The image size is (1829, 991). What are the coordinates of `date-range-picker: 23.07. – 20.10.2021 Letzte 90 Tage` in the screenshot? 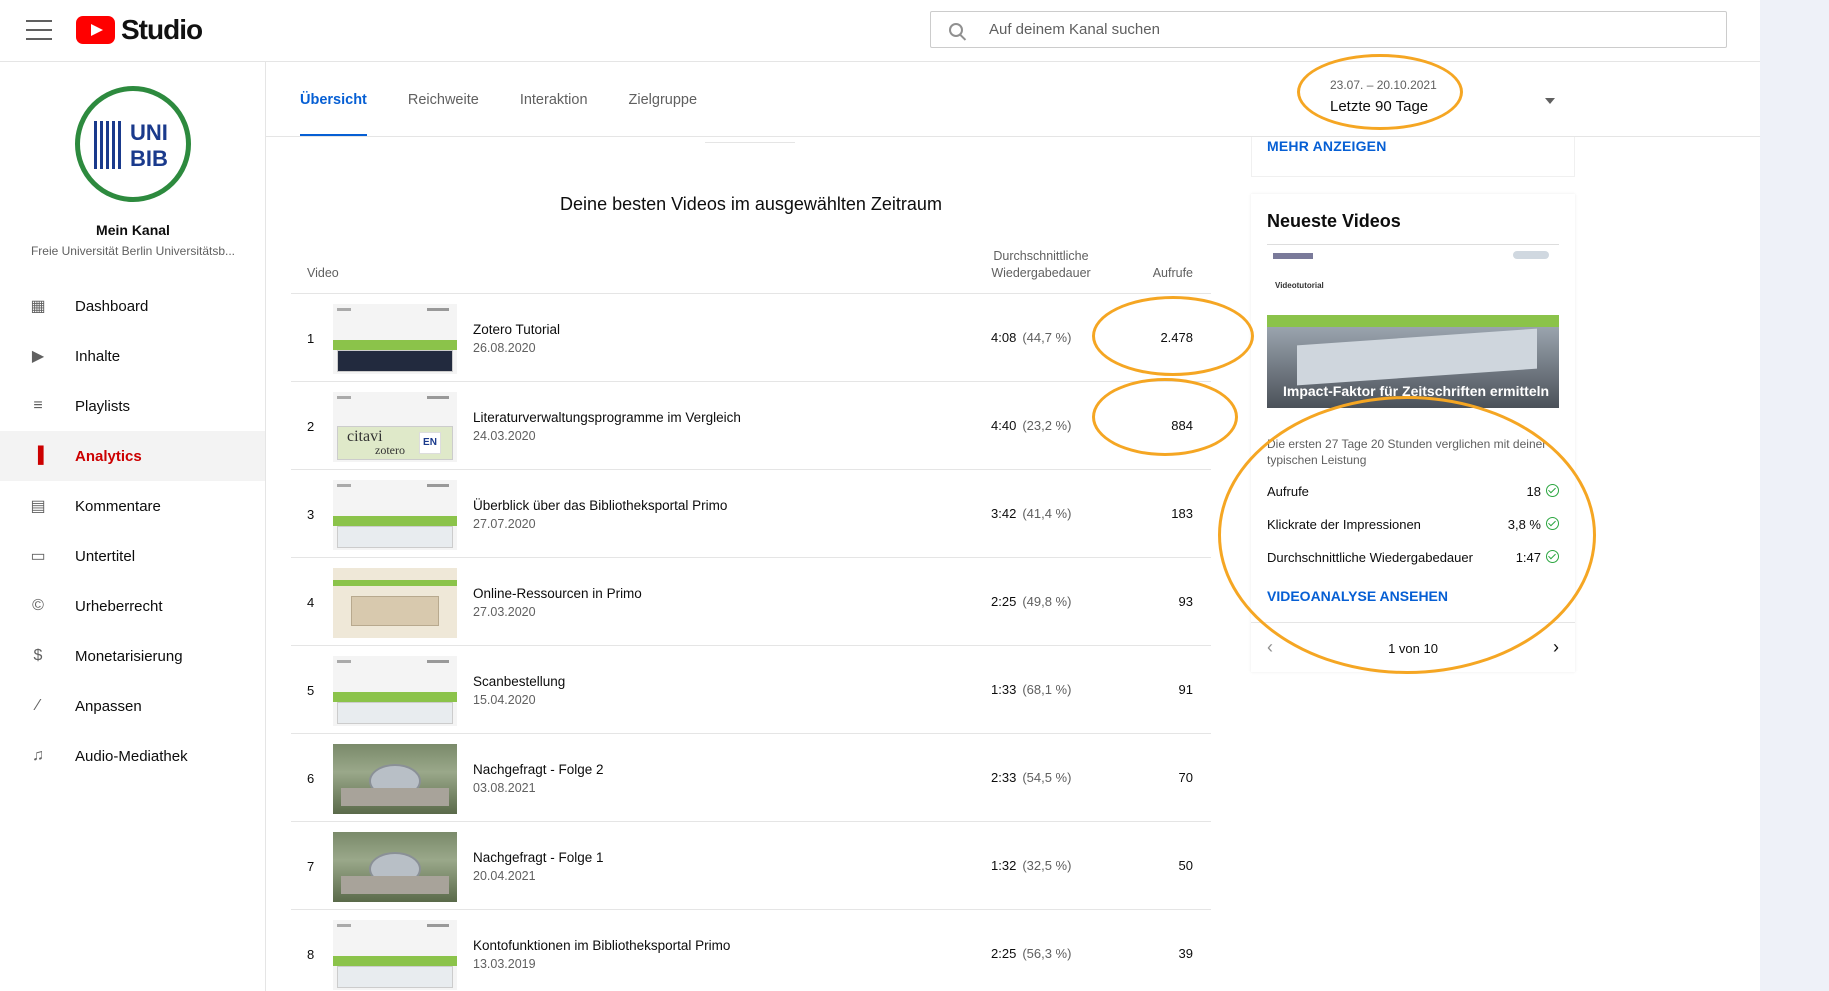 It's located at (1383, 96).